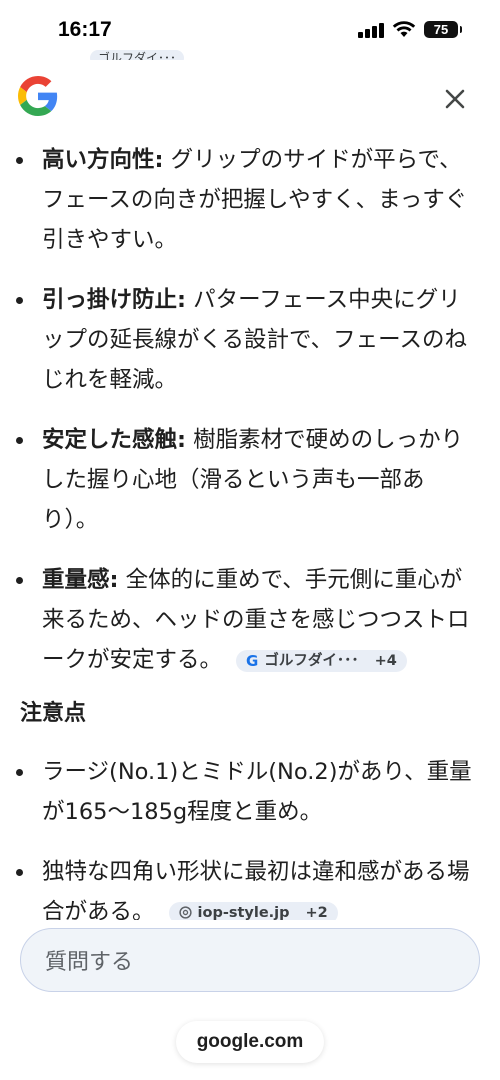 The width and height of the screenshot is (500, 1080). I want to click on domain-chip: google.com, so click(250, 1042).